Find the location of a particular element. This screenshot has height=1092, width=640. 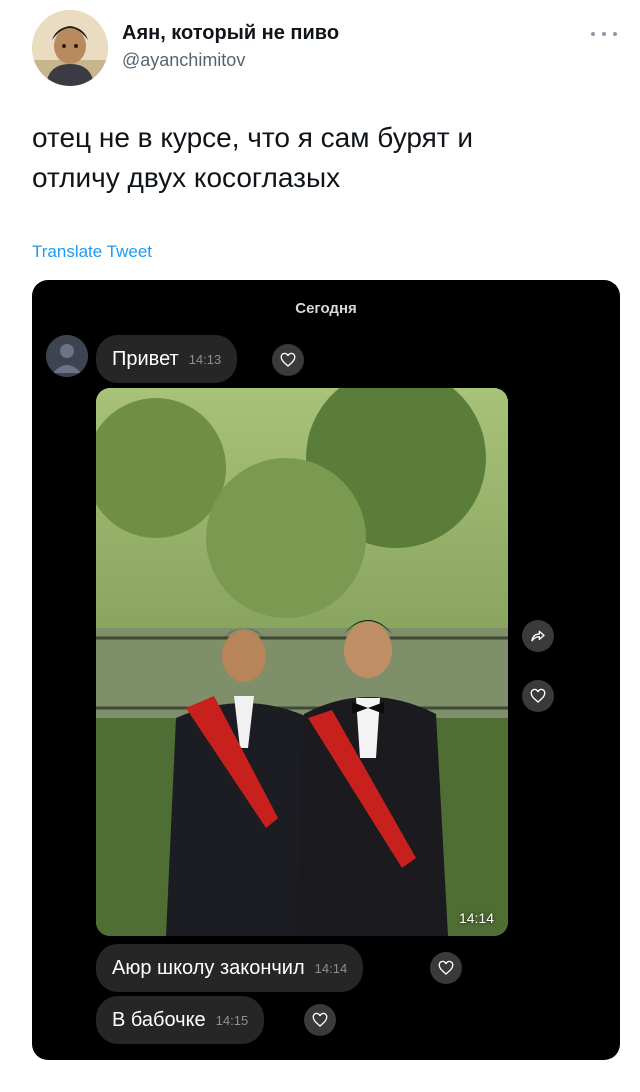

author-avatar is located at coordinates (70, 48).